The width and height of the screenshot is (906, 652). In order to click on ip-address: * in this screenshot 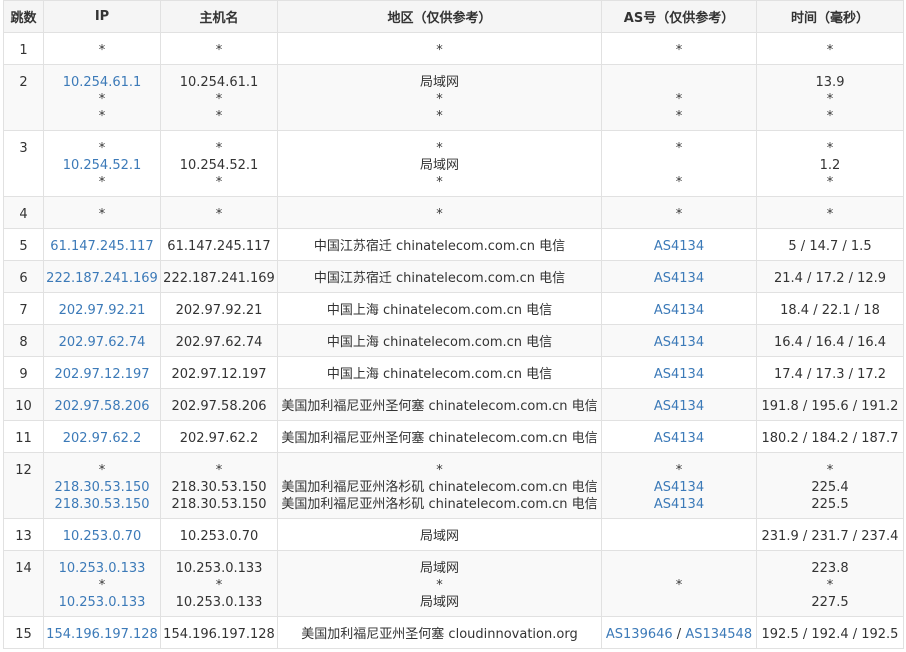, I will do `click(102, 99)`.